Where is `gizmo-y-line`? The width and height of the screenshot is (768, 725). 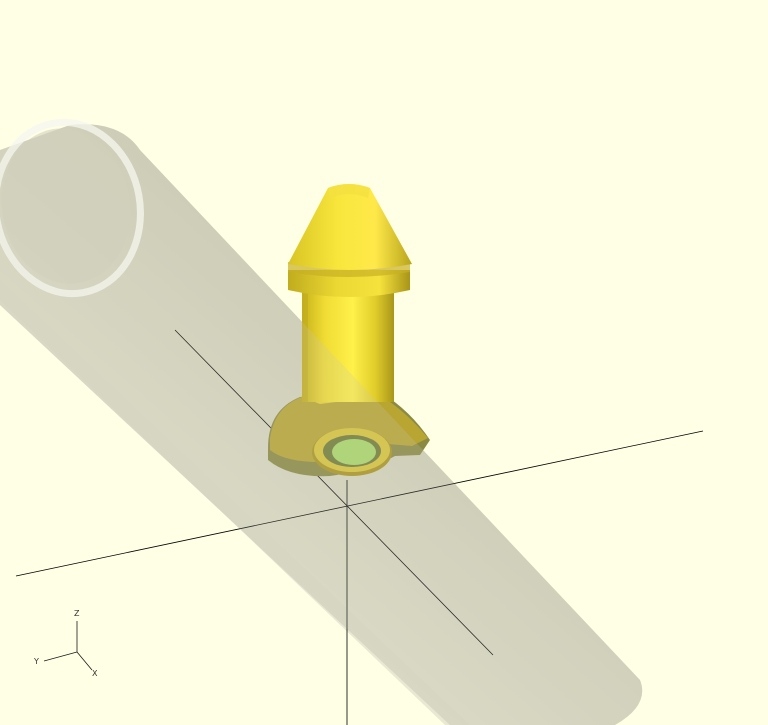
gizmo-y-line is located at coordinates (60, 656).